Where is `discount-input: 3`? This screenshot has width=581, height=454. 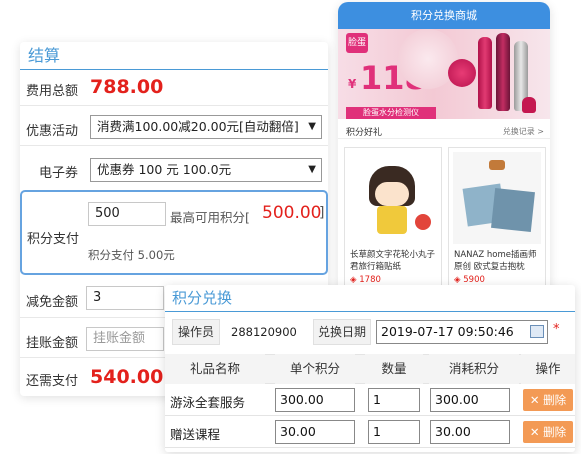
discount-input: 3 is located at coordinates (125, 298).